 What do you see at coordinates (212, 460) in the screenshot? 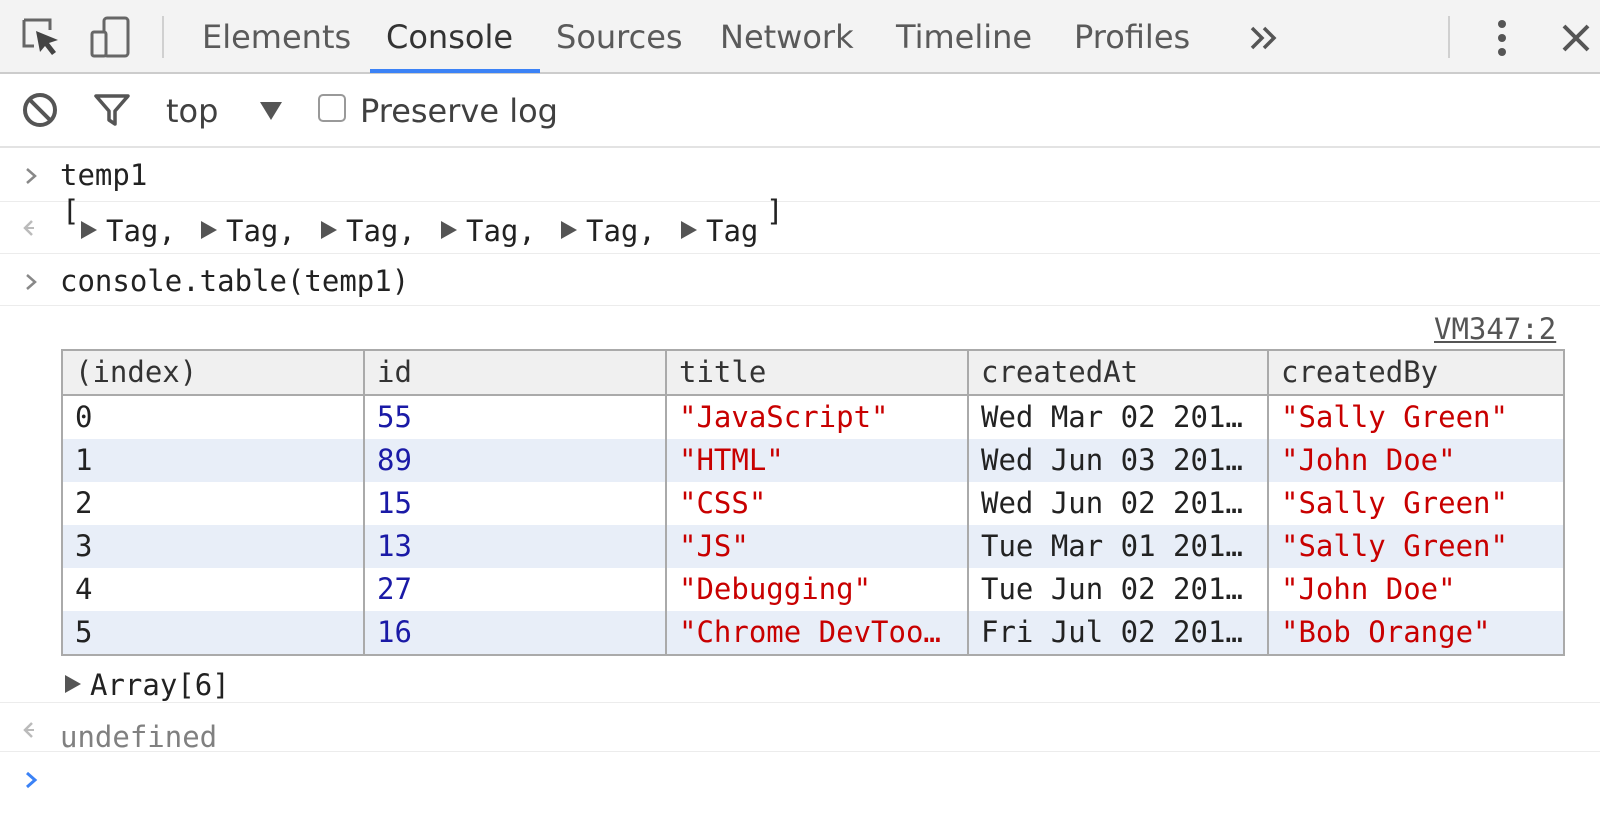
I see `cell-index: 1` at bounding box center [212, 460].